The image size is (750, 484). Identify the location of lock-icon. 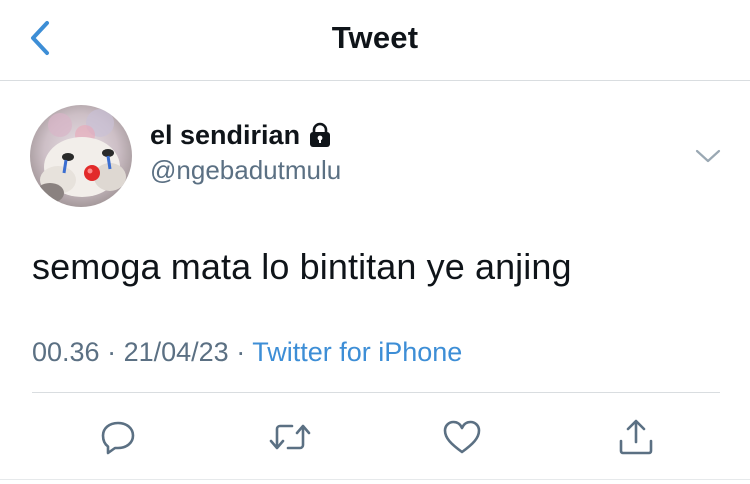
(320, 134).